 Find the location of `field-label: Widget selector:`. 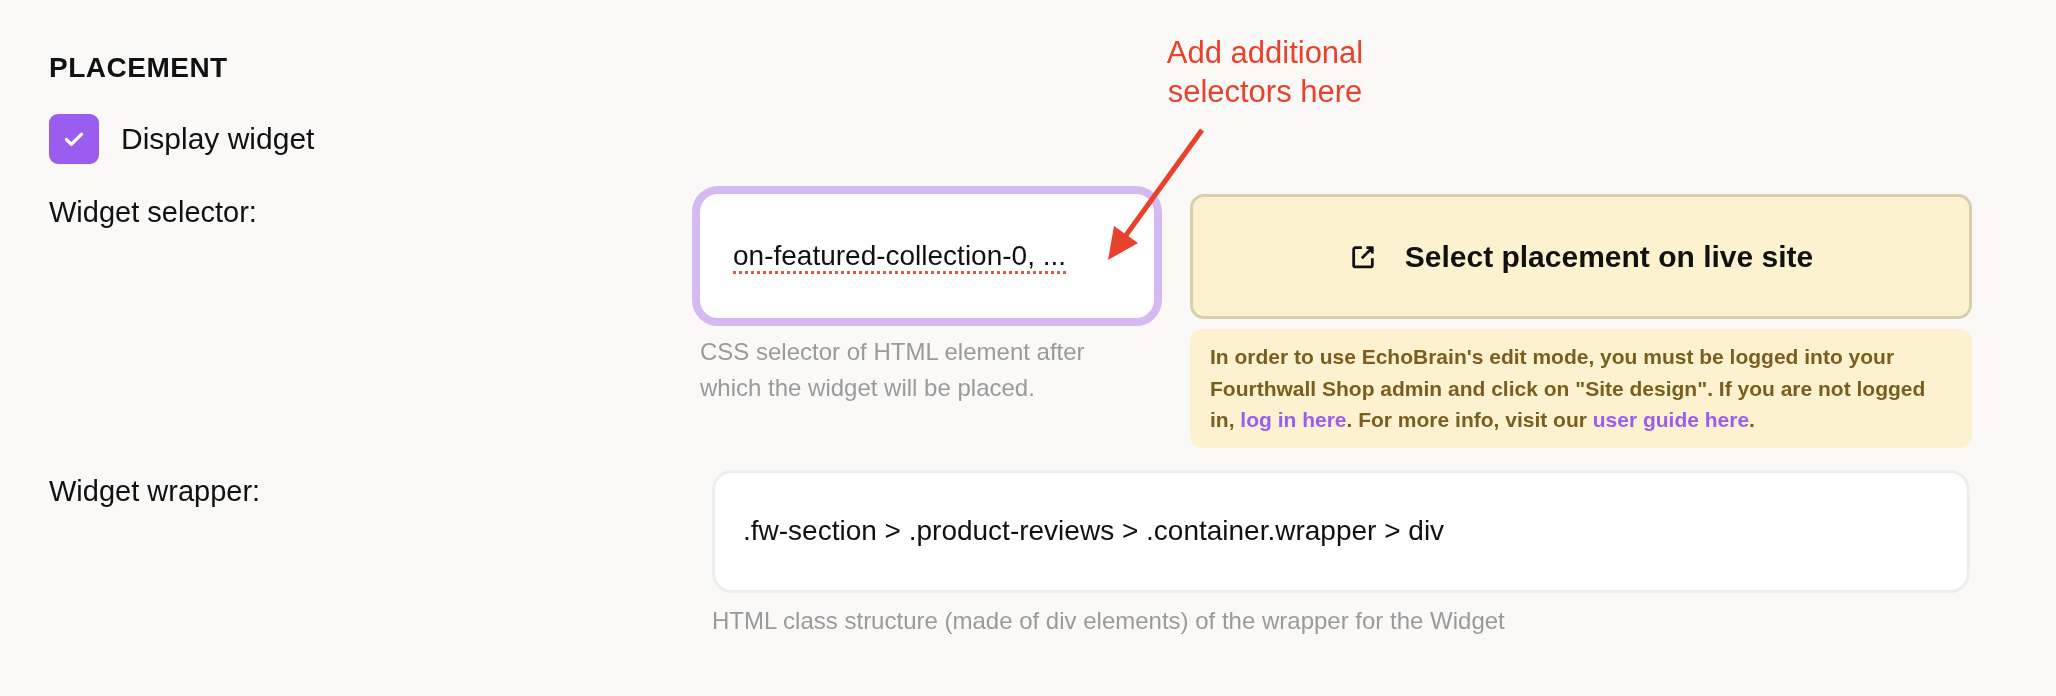

field-label: Widget selector: is located at coordinates (153, 212).